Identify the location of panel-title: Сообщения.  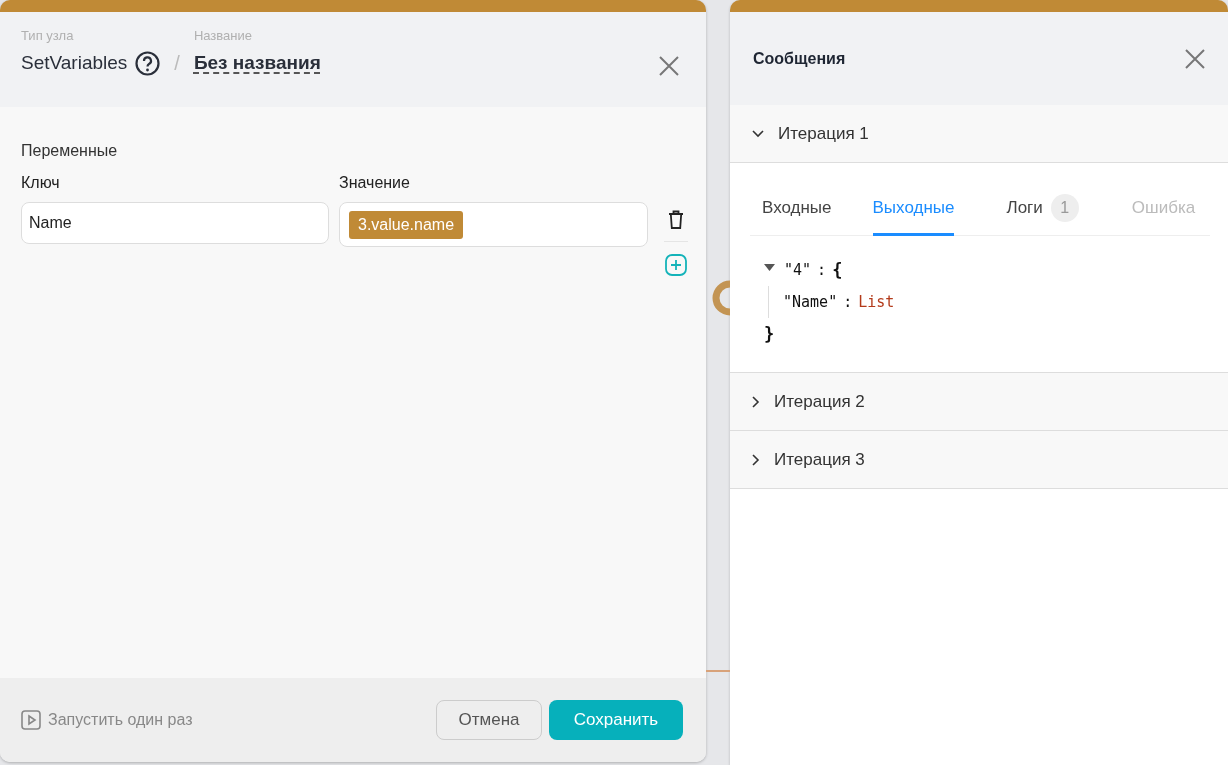
(800, 58).